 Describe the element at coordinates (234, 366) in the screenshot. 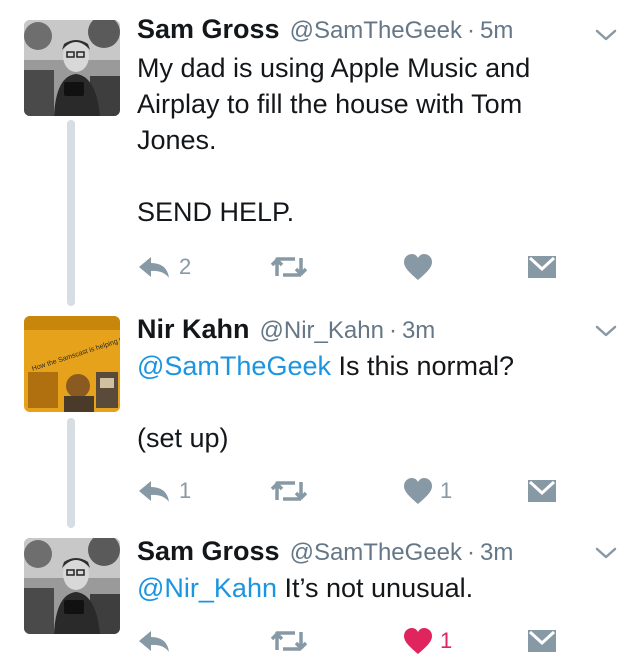

I see `mention-link: @SamTheGeek` at that location.